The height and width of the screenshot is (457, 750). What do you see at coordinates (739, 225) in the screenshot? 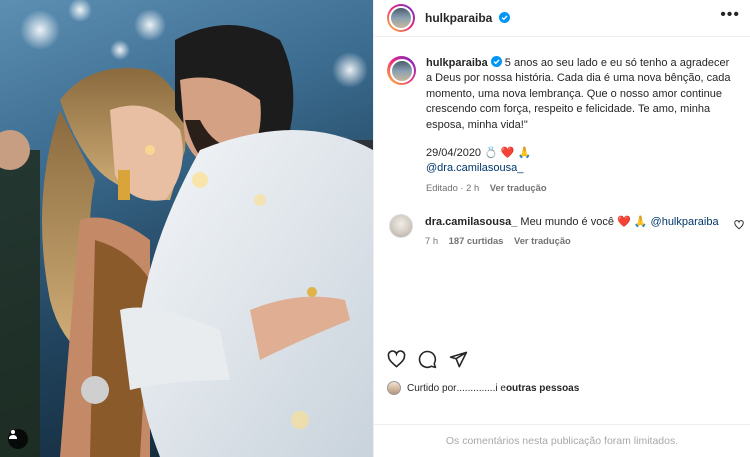
I see `comment-like-icon` at bounding box center [739, 225].